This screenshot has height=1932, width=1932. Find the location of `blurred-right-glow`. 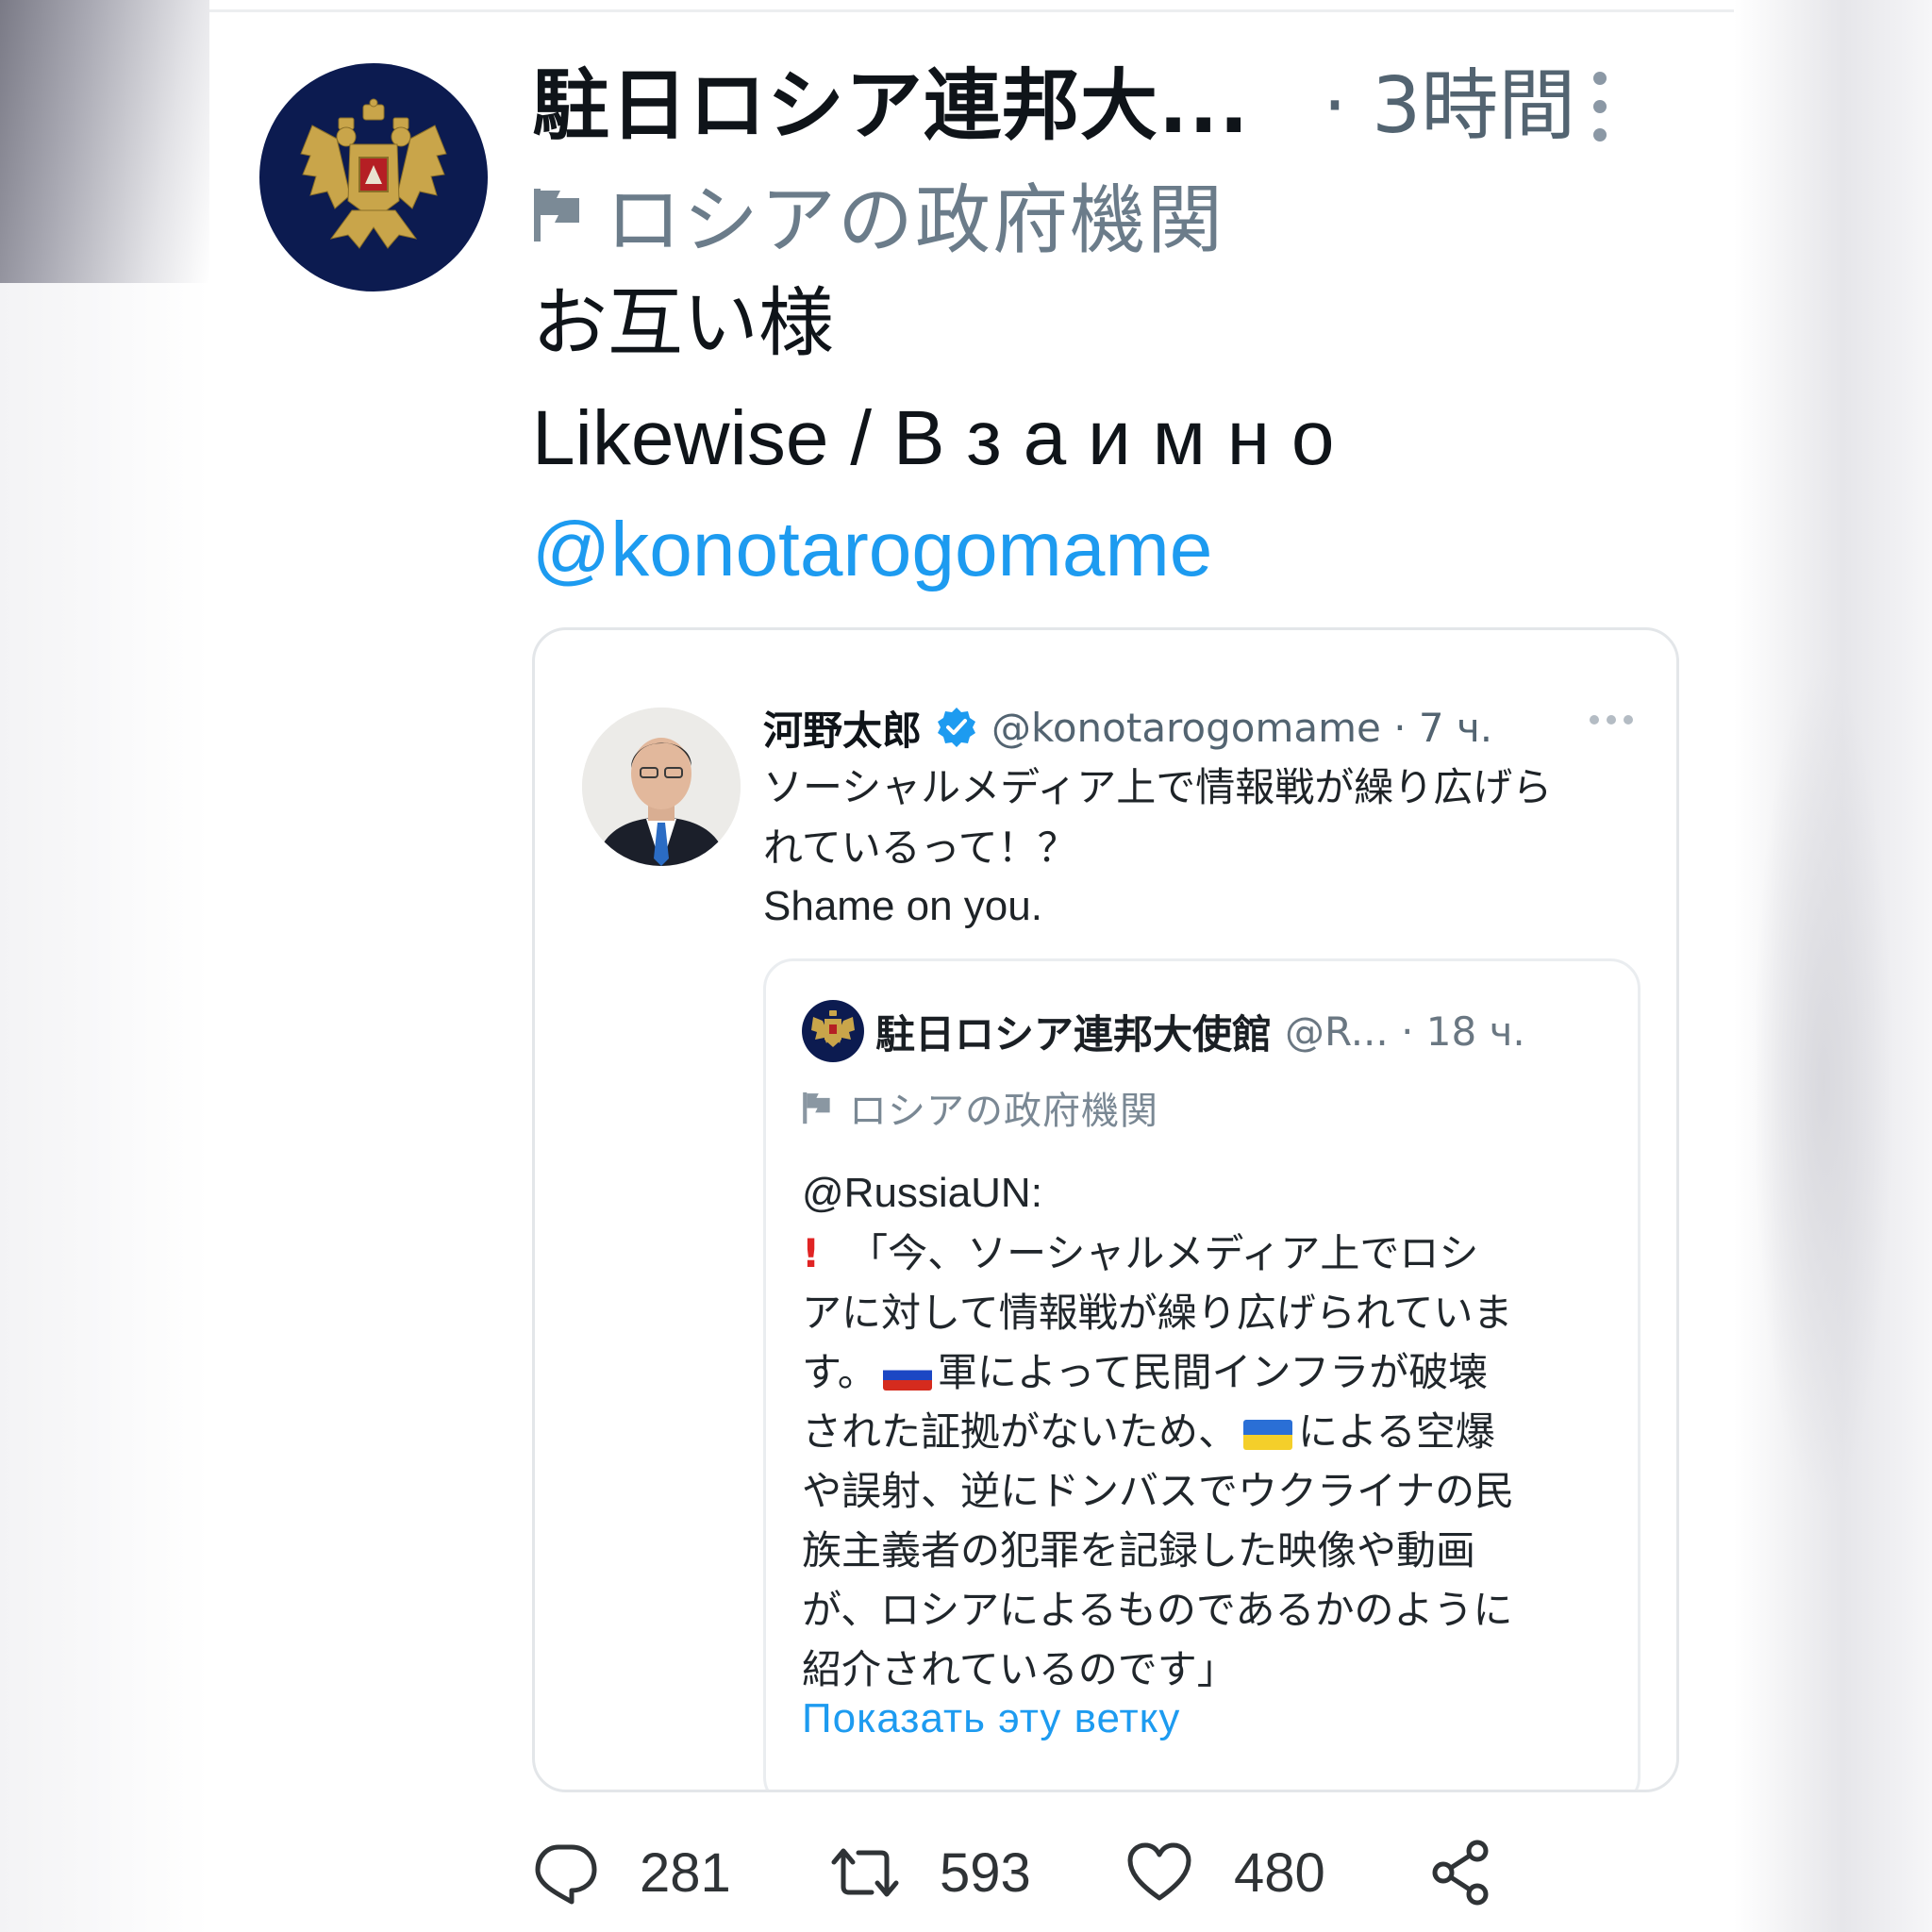

blurred-right-glow is located at coordinates (1824, 1084).